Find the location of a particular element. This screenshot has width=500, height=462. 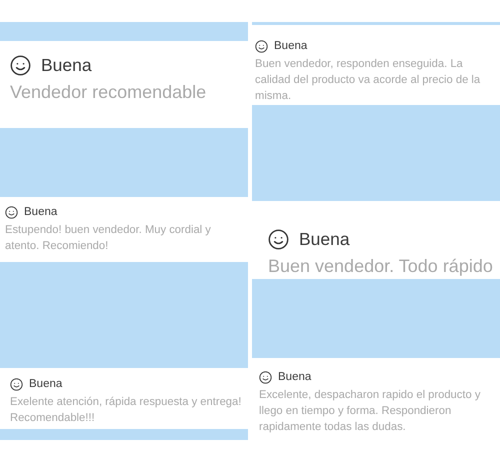

review-comment: Buen vendedor. Todo rápido is located at coordinates (381, 266).